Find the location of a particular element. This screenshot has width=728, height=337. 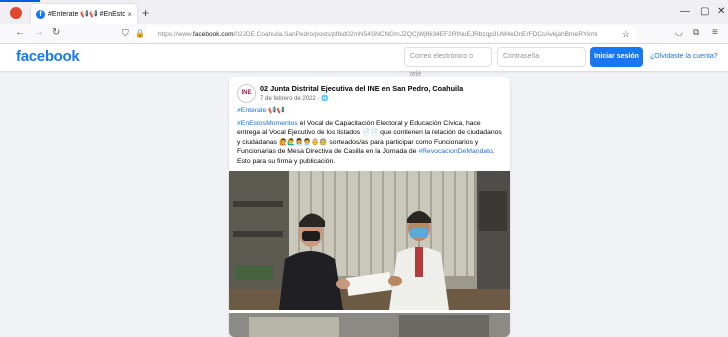

facebook-favicon-icon: f is located at coordinates (40, 14).